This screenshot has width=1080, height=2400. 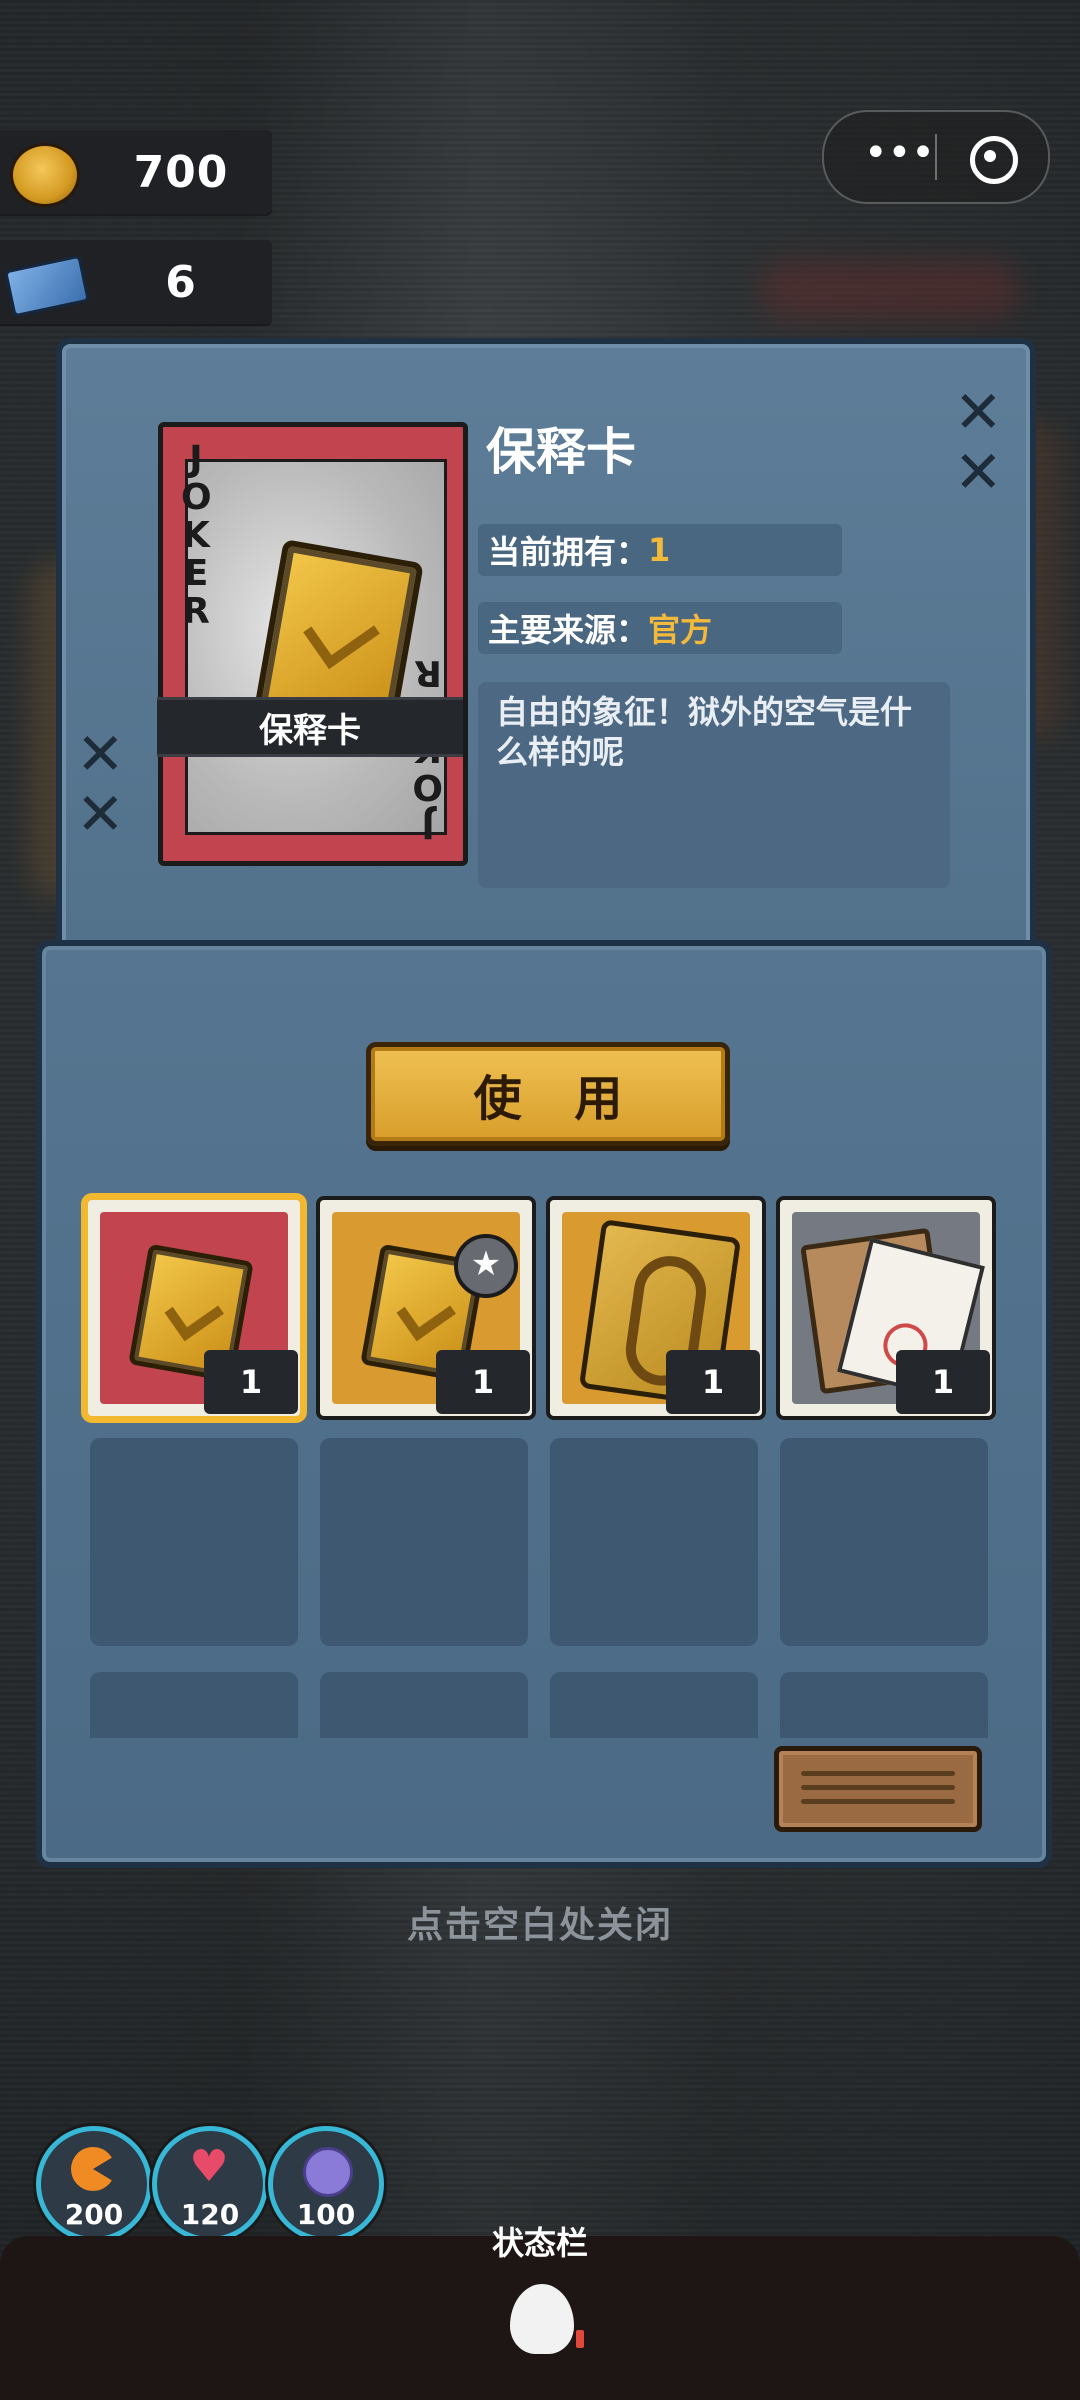 What do you see at coordinates (714, 785) in the screenshot?
I see `item-description-box: 自由的象征！狱外的空气是什么样的呢` at bounding box center [714, 785].